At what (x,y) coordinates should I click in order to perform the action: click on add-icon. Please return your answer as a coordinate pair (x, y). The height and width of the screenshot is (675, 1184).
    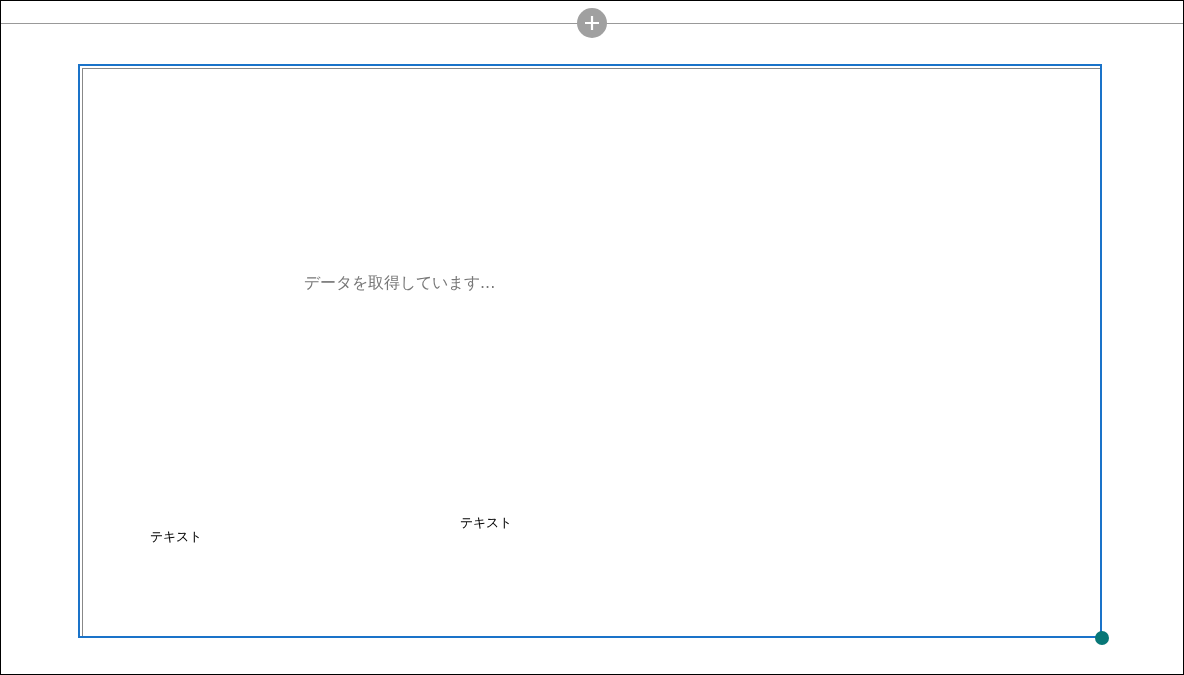
    Looking at the image, I should click on (592, 23).